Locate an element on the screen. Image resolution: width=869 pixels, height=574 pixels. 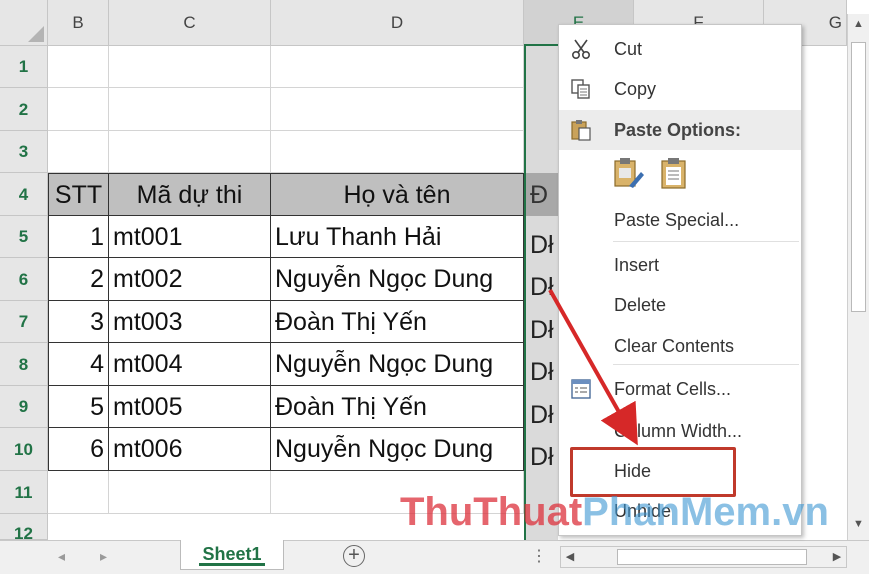
watermark: ThuThuatPhanMem.vn is located at coordinates (614, 512).